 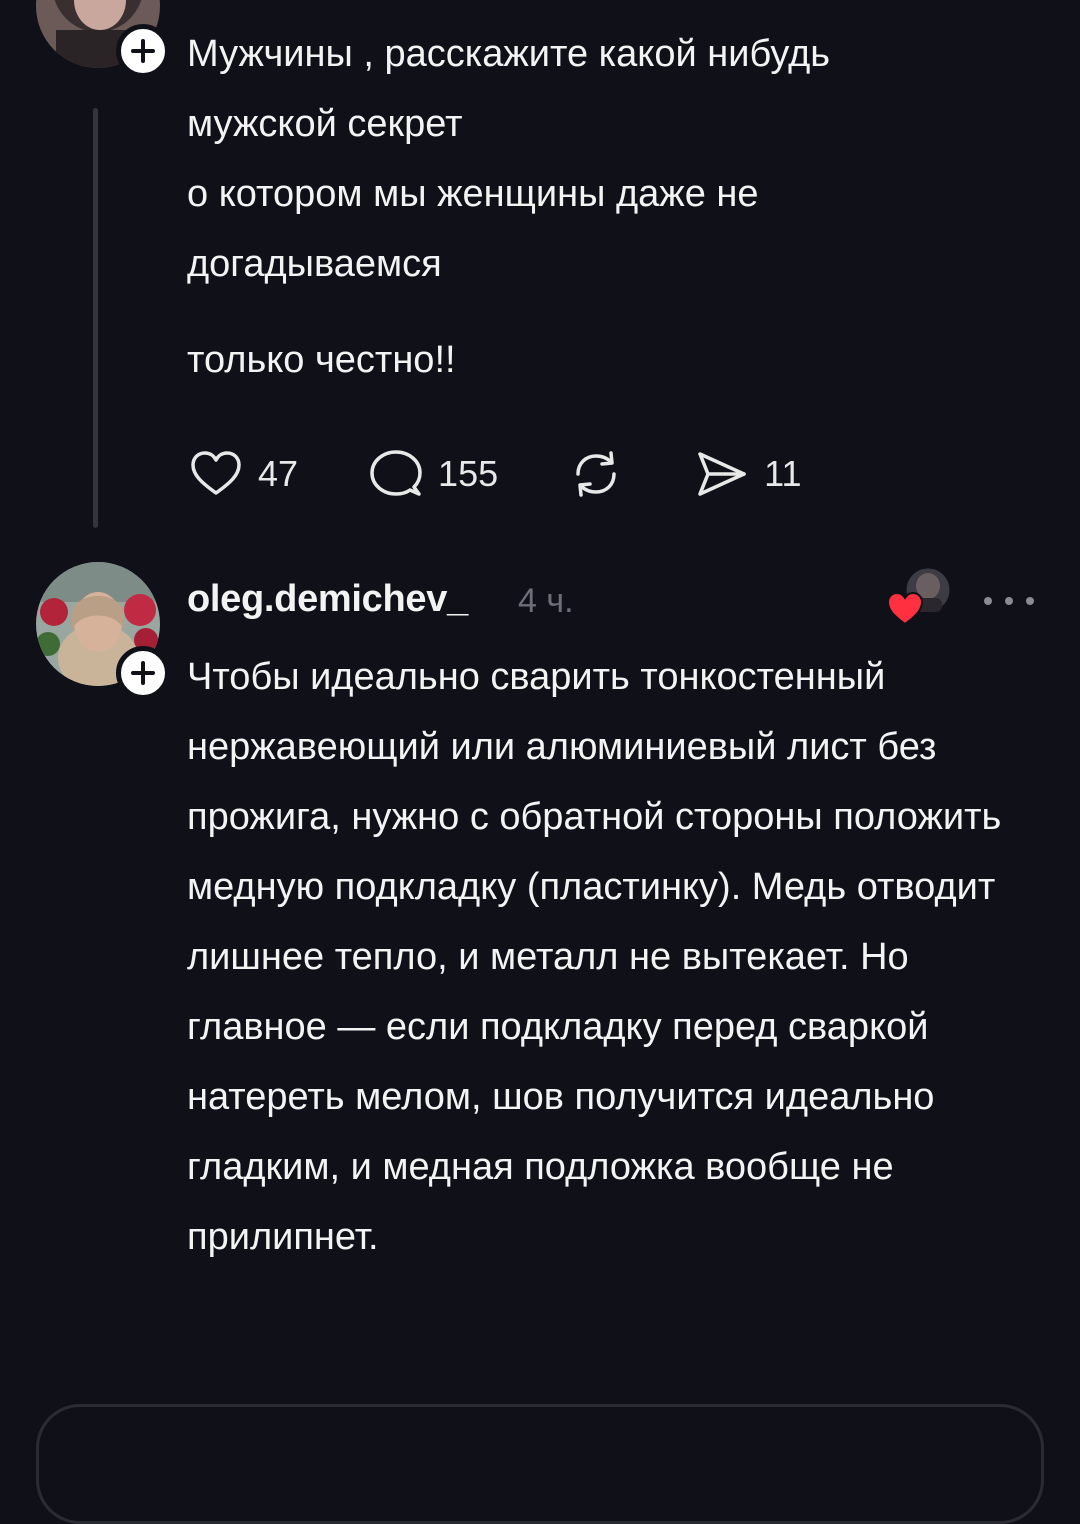 I want to click on thread-line, so click(x=95, y=318).